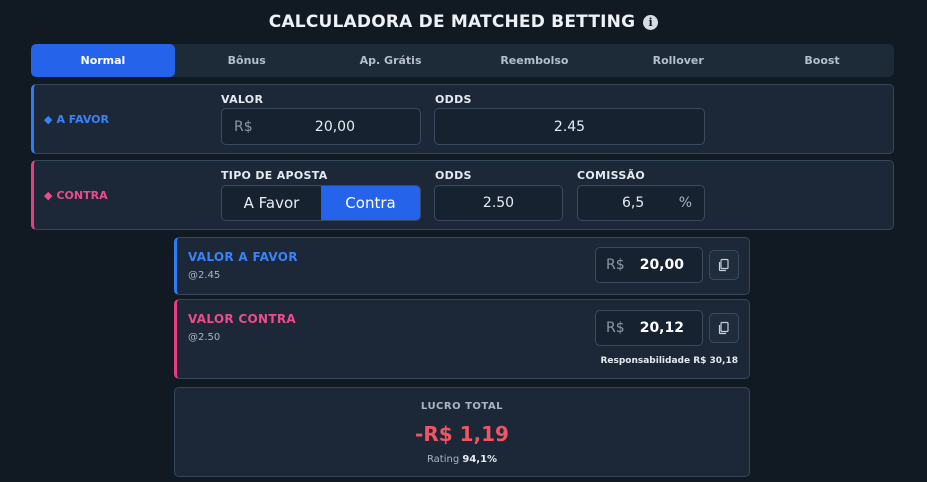 Image resolution: width=927 pixels, height=482 pixels. I want to click on rating-line: Rating 94,1%, so click(462, 459).